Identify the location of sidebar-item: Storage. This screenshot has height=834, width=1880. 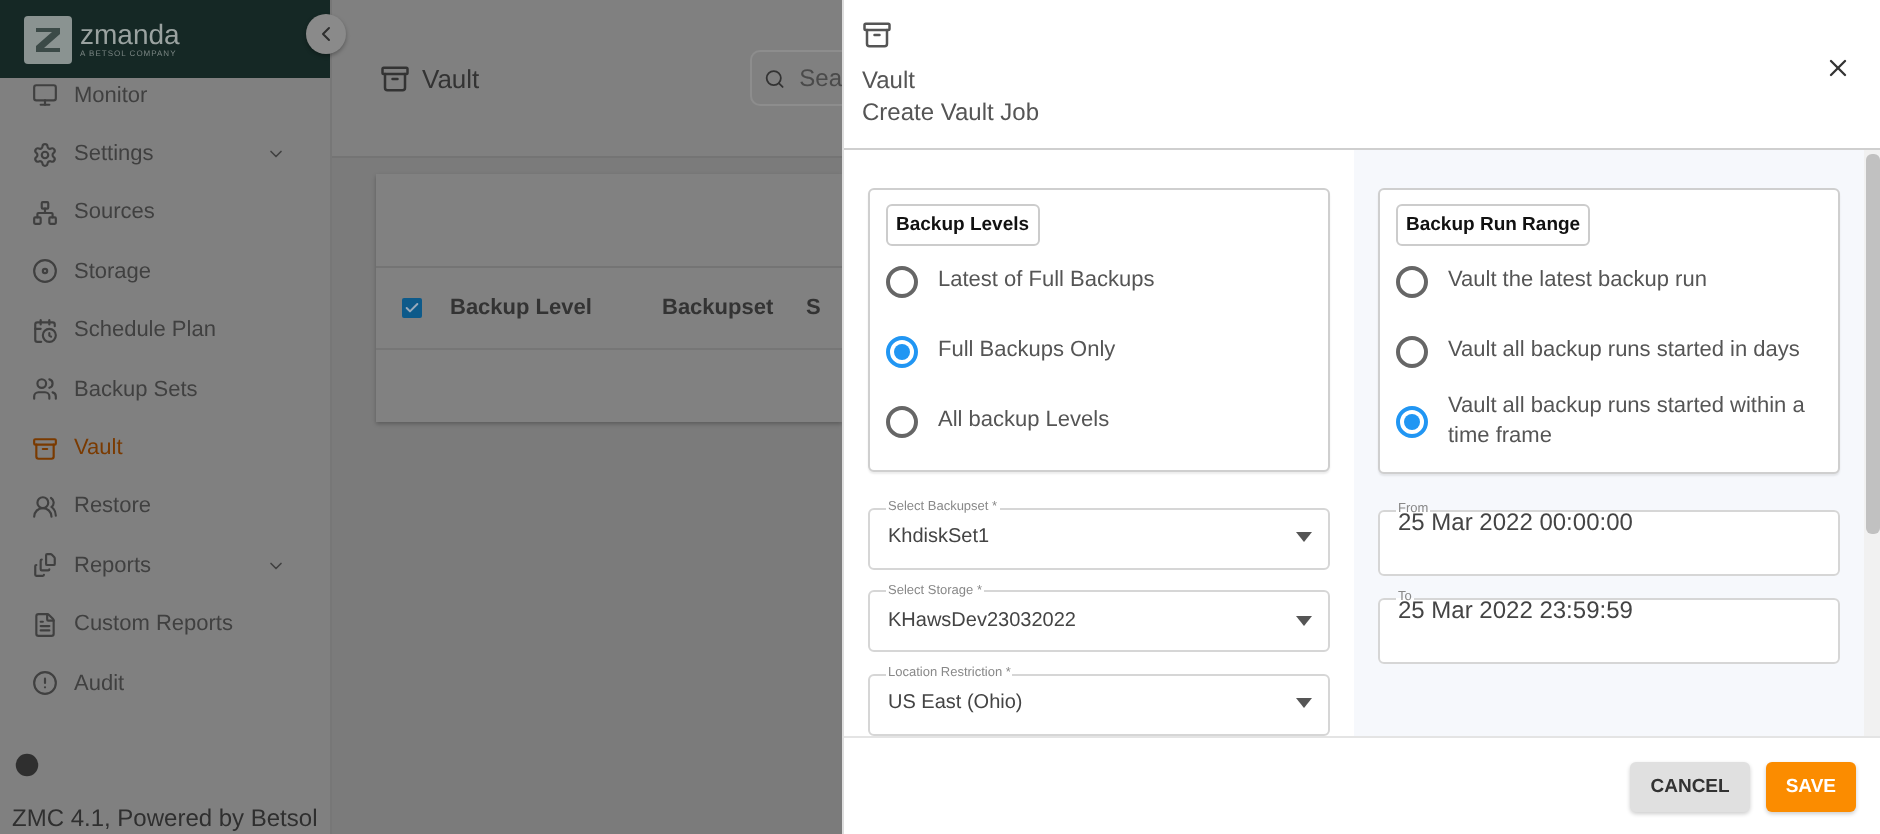
(165, 272).